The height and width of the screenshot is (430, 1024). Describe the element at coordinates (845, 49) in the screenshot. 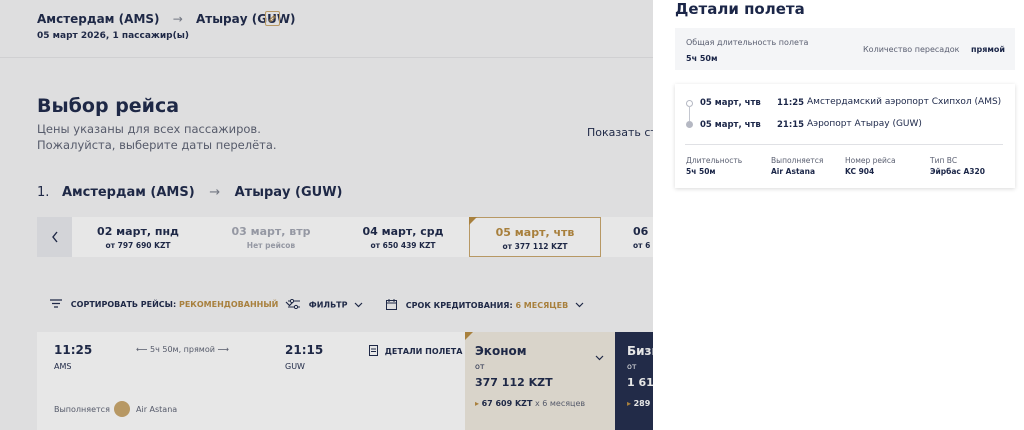

I see `summary-box` at that location.